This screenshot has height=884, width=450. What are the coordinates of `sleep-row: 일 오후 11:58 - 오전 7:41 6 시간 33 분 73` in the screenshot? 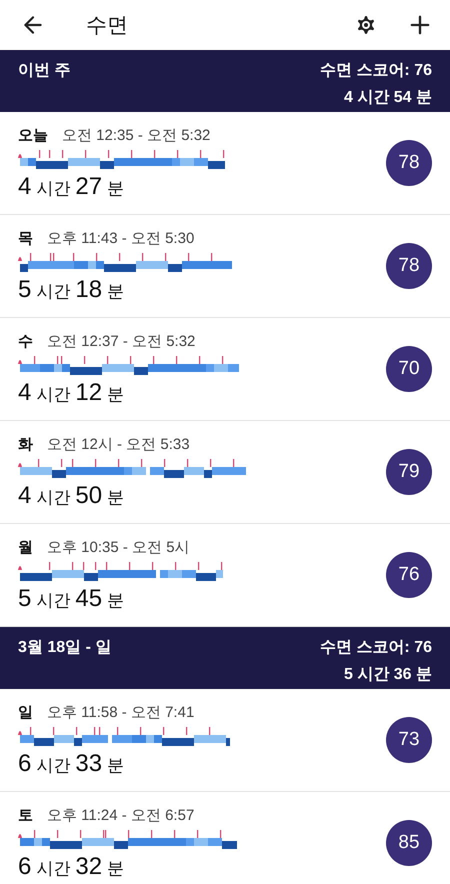 It's located at (225, 740).